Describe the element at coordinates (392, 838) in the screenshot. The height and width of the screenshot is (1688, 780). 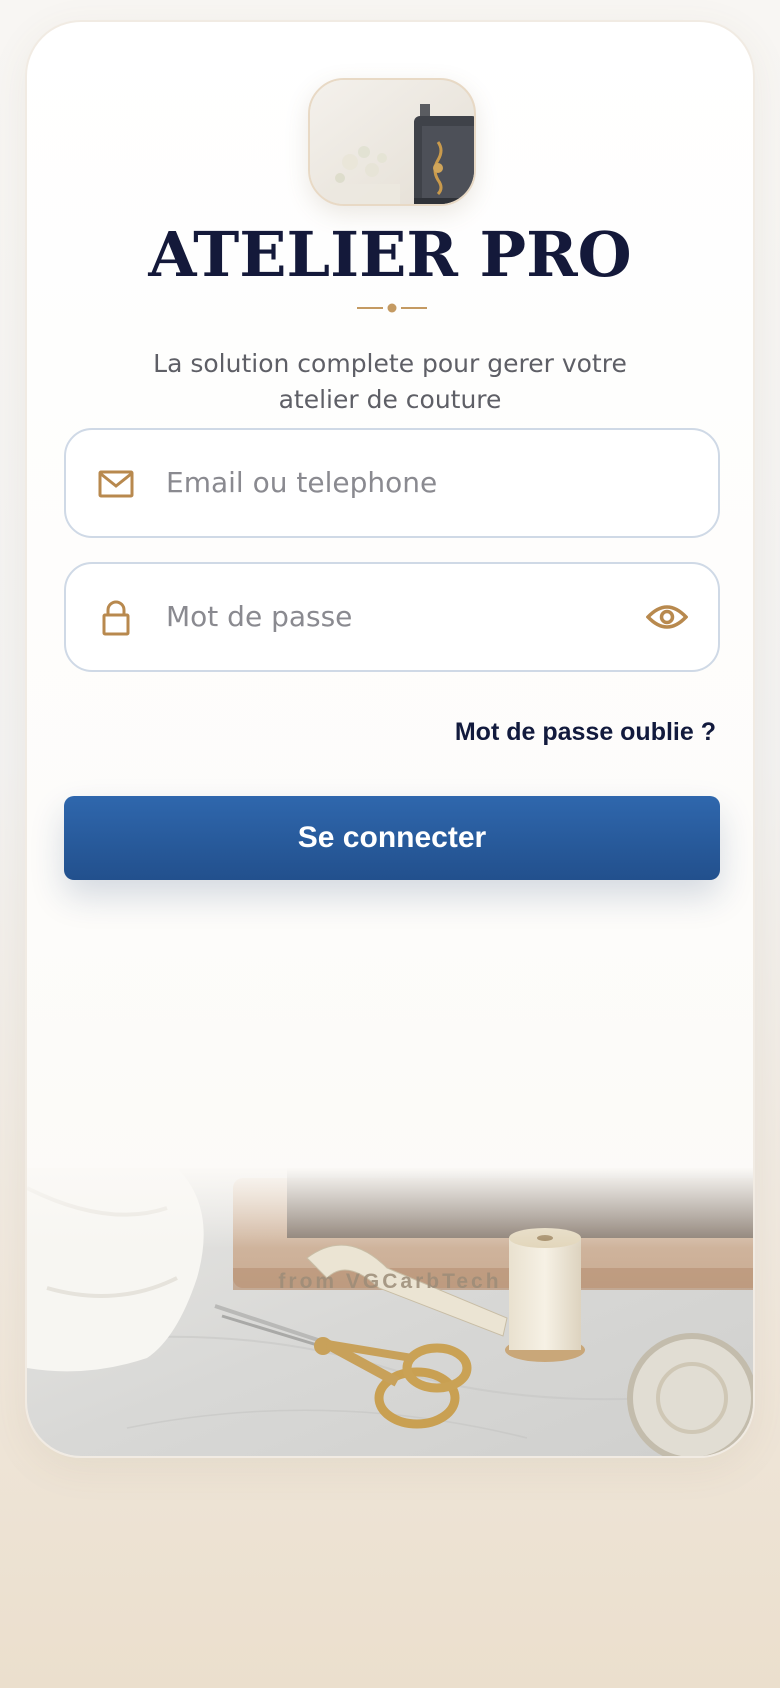
I see `login-button: Se connecter` at that location.